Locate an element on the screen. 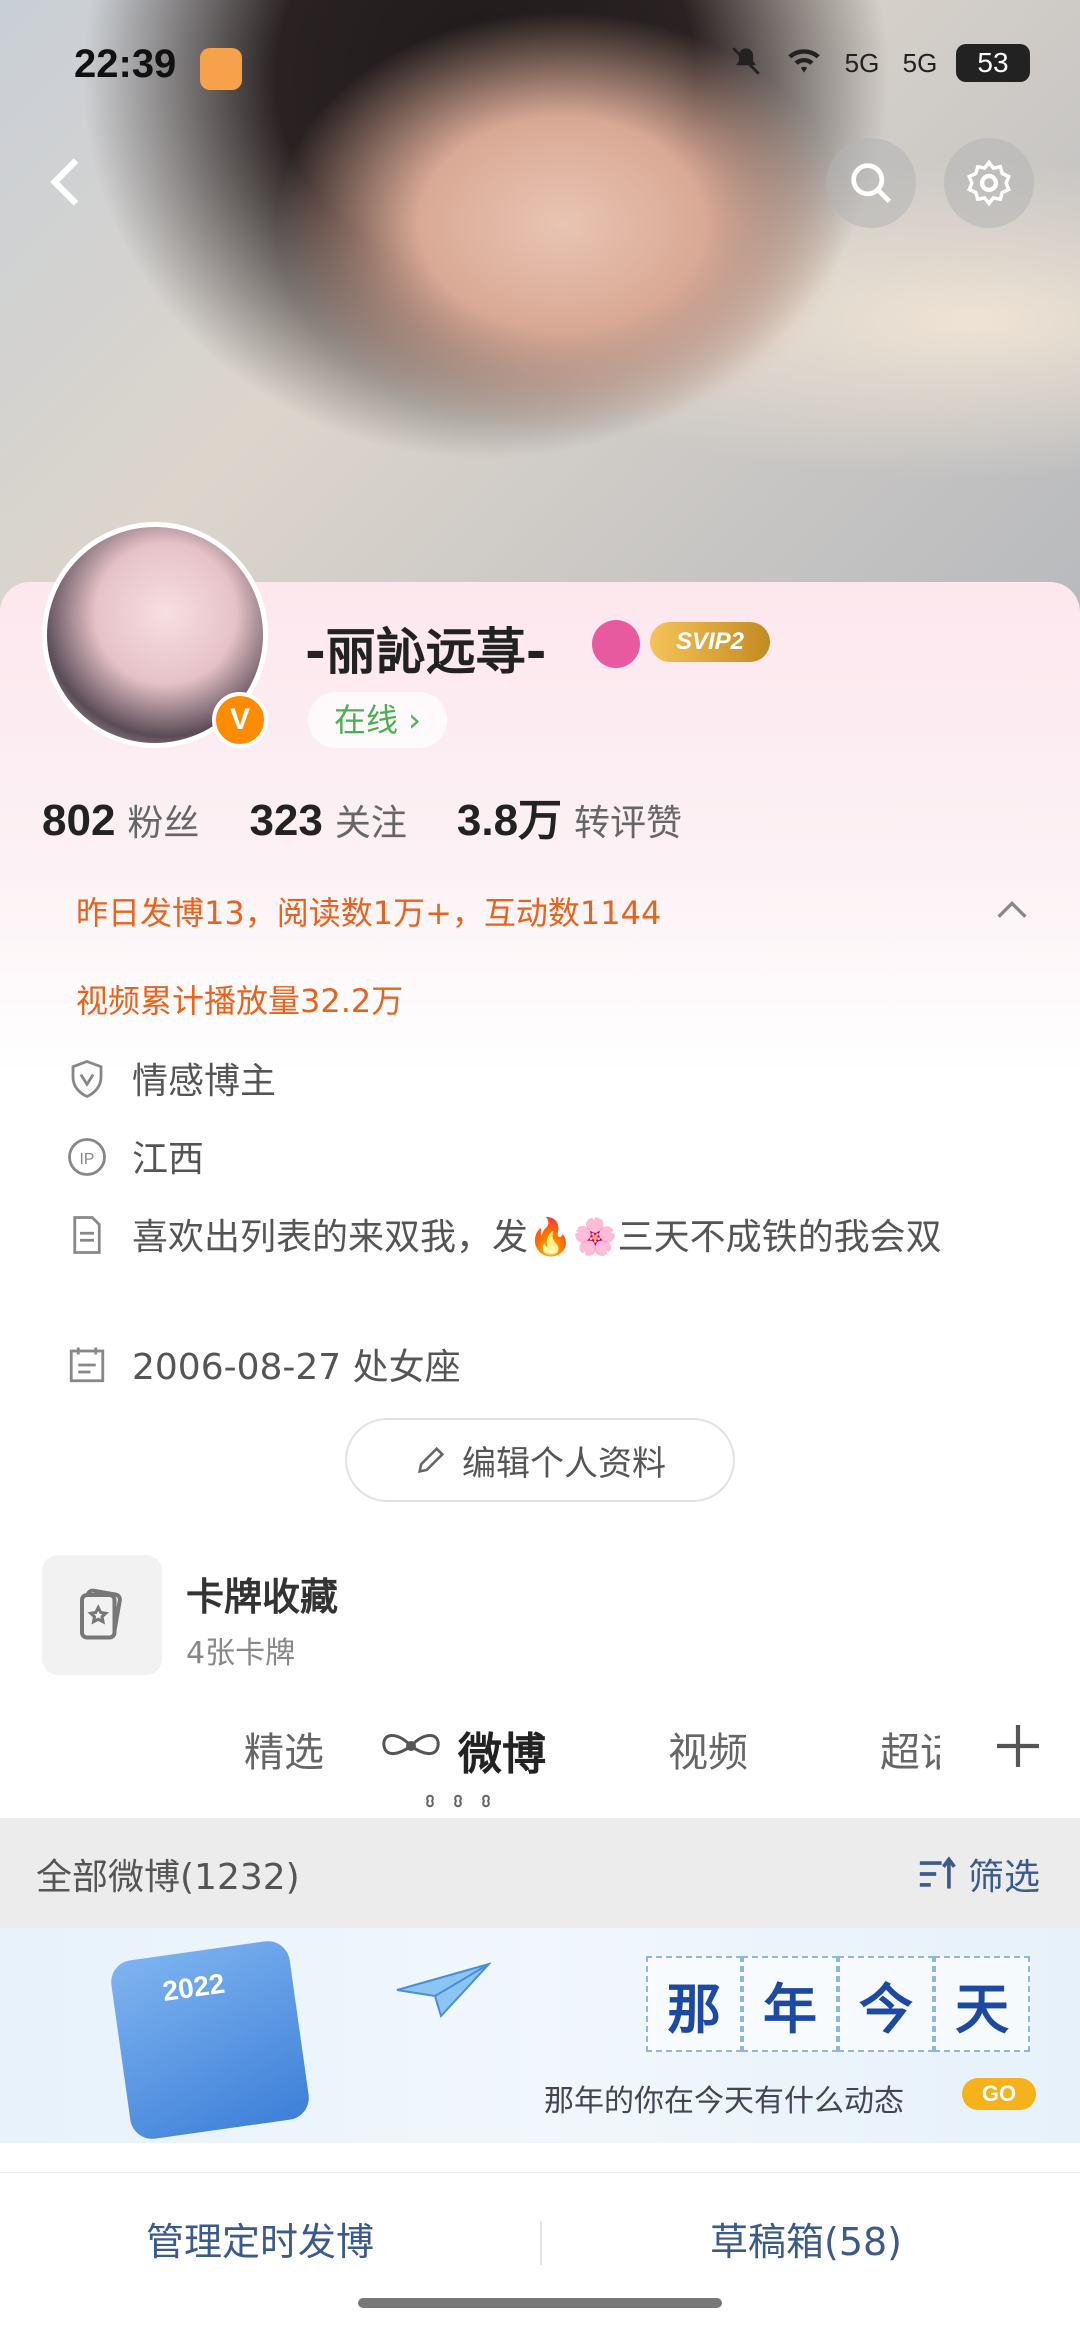  scheduled-posts-button: 管理定时发博 is located at coordinates (260, 2238).